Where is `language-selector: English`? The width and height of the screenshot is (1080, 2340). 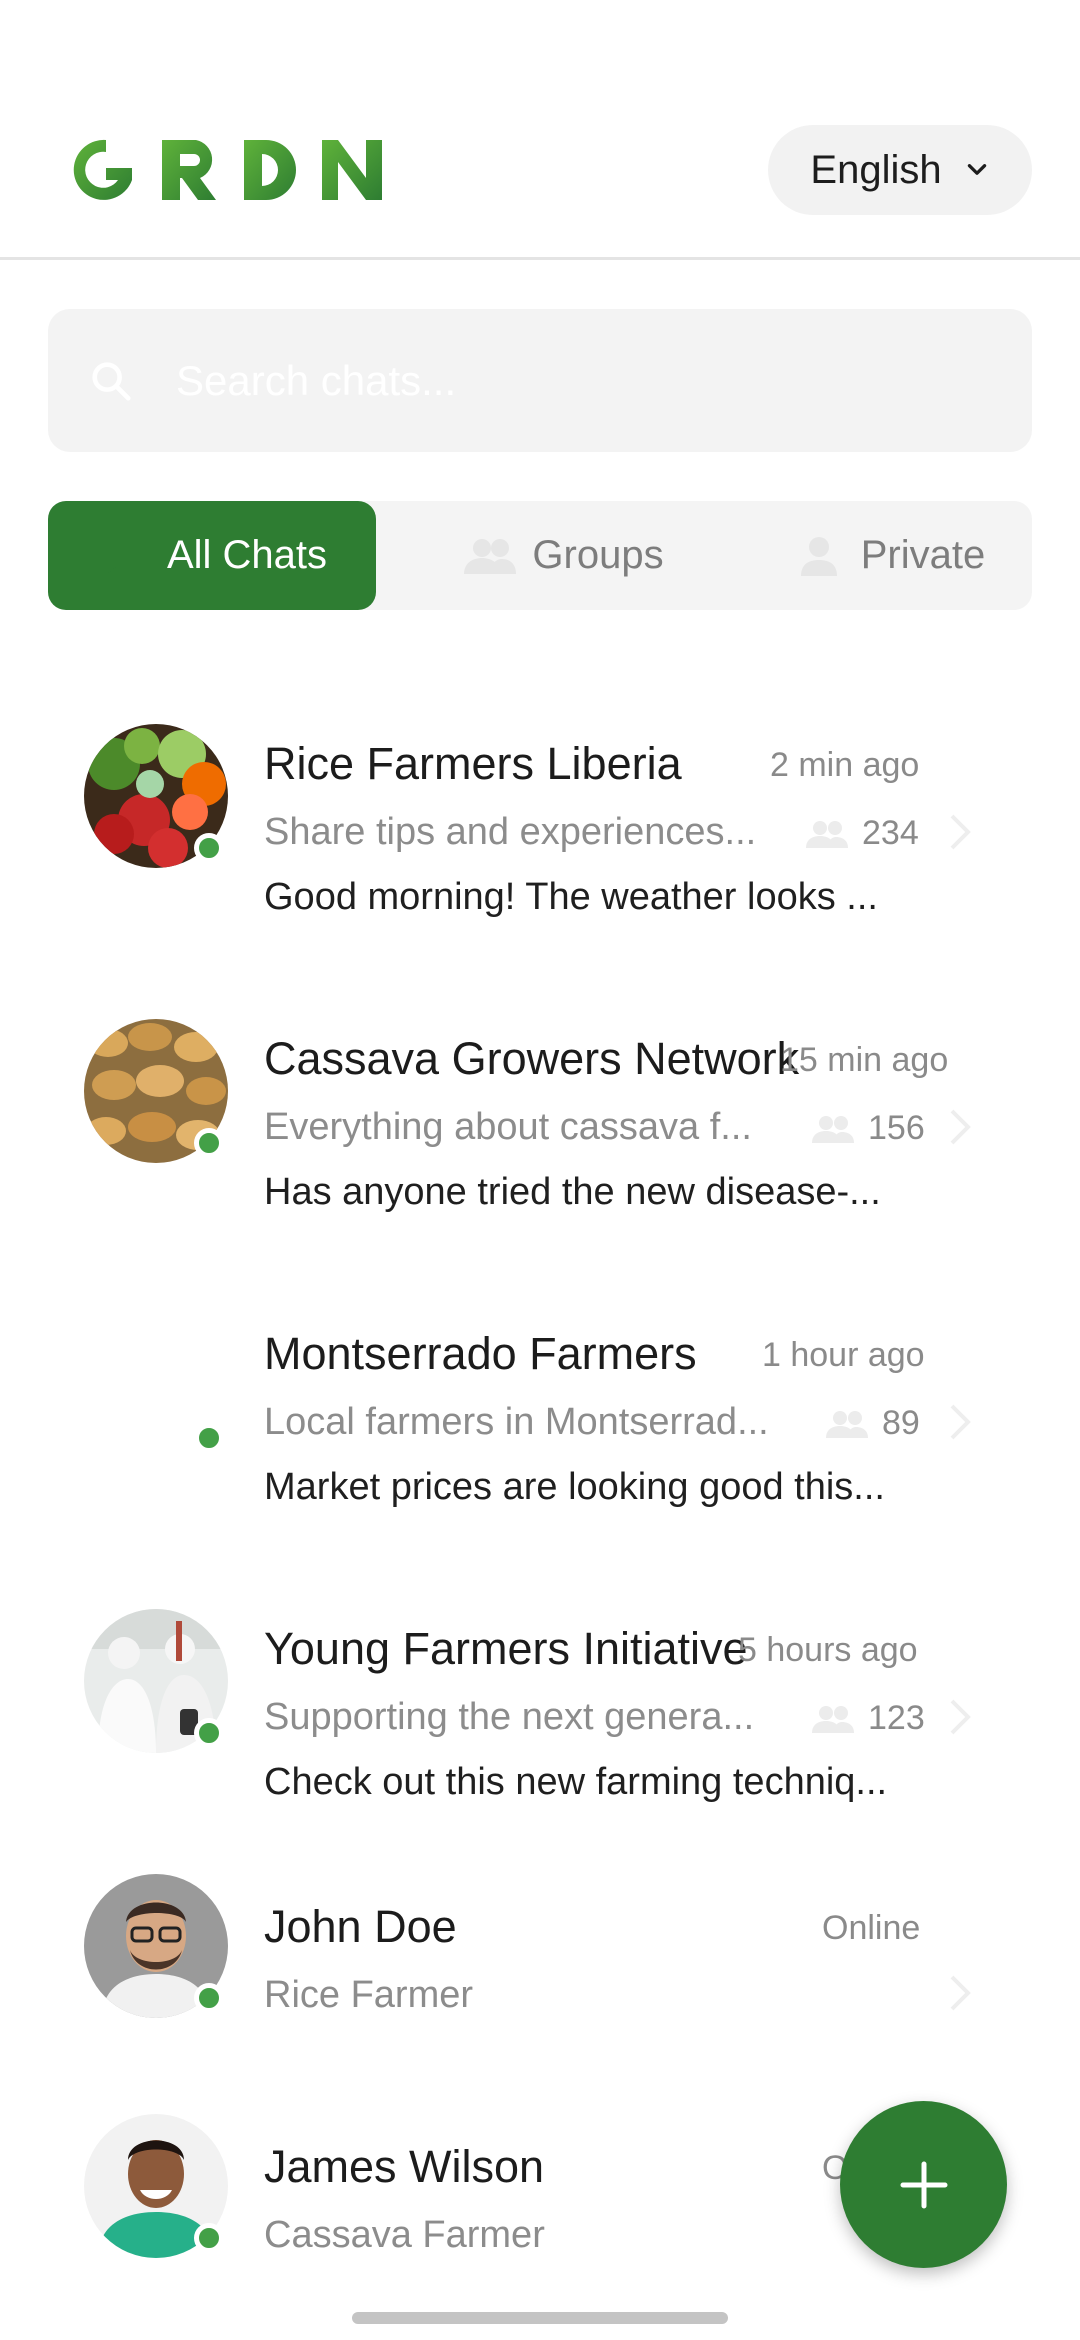
language-selector: English is located at coordinates (900, 170).